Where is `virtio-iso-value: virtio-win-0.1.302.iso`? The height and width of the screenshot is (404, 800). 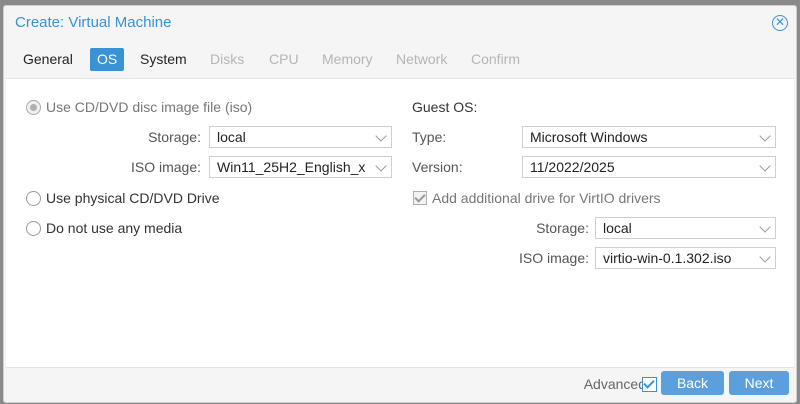 virtio-iso-value: virtio-win-0.1.302.iso is located at coordinates (667, 258).